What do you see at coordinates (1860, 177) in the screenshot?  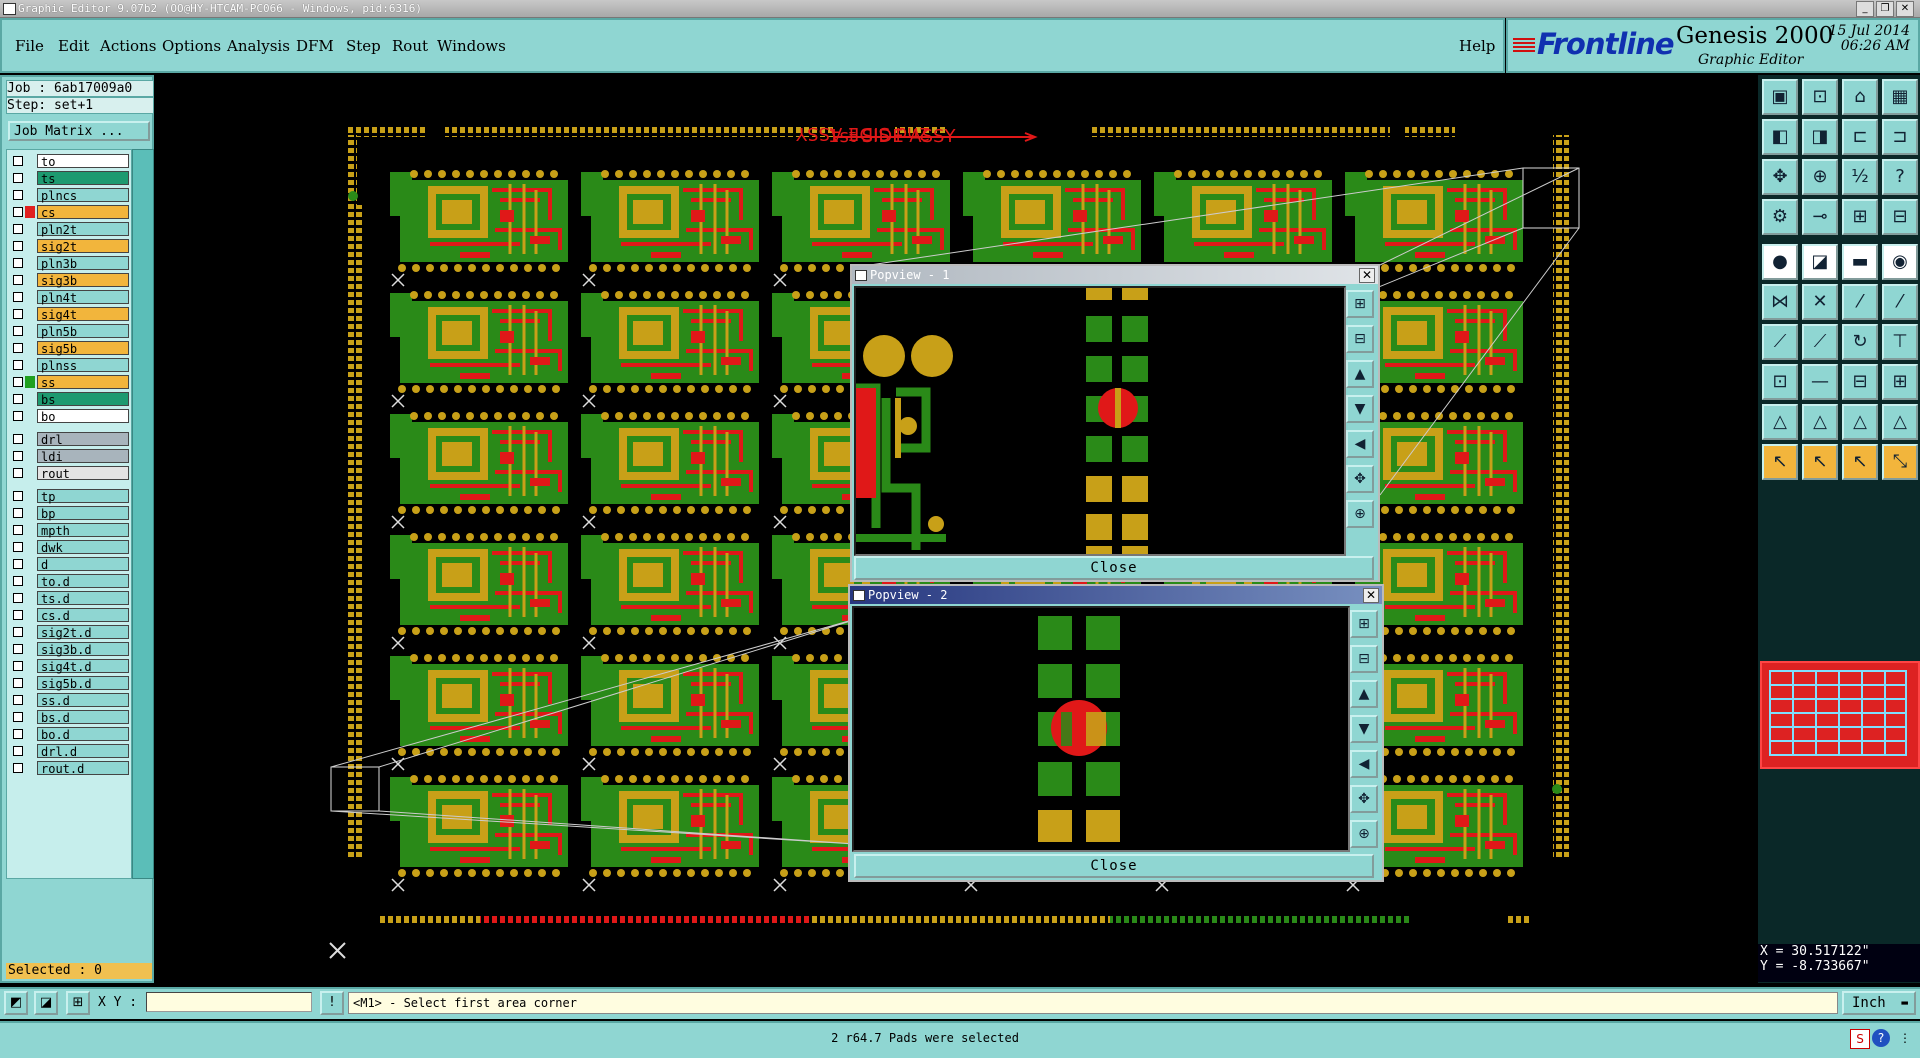 I see `tool-button-11: ½` at bounding box center [1860, 177].